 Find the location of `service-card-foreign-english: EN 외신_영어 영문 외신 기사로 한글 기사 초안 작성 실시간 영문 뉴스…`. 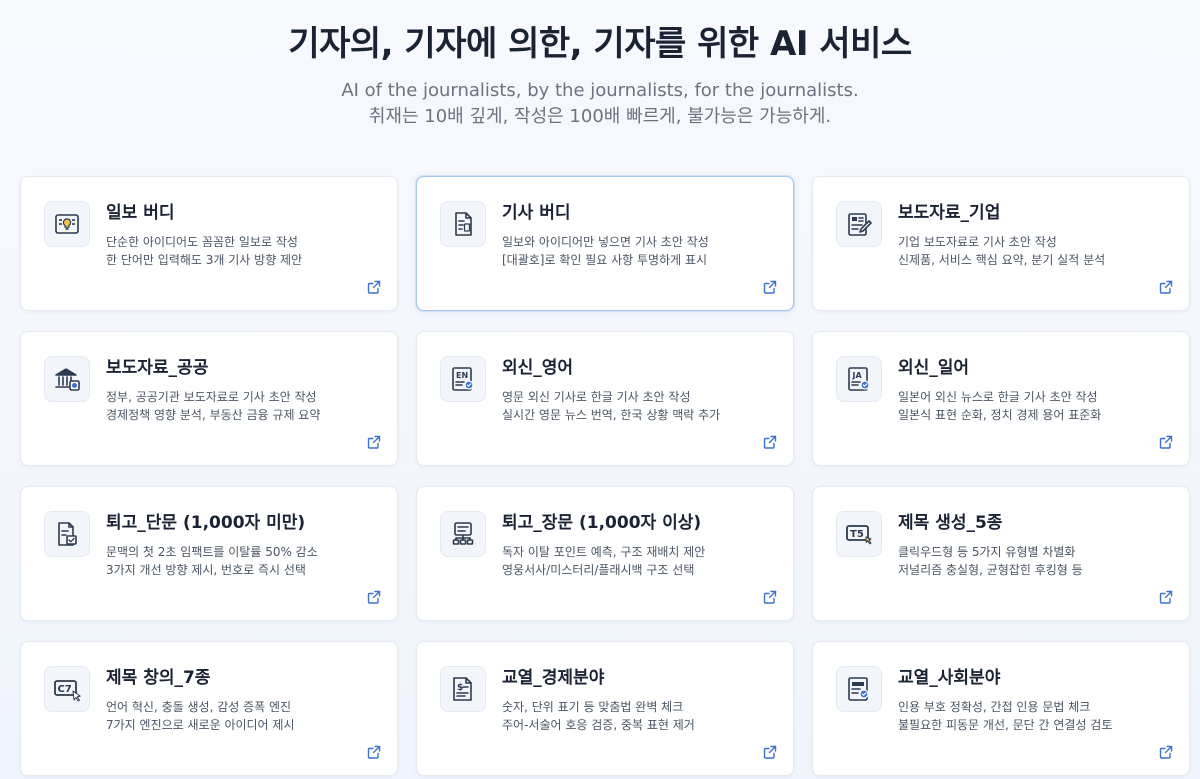

service-card-foreign-english: EN 외신_영어 영문 외신 기사로 한글 기사 초안 작성 실시간 영문 뉴스… is located at coordinates (605, 398).